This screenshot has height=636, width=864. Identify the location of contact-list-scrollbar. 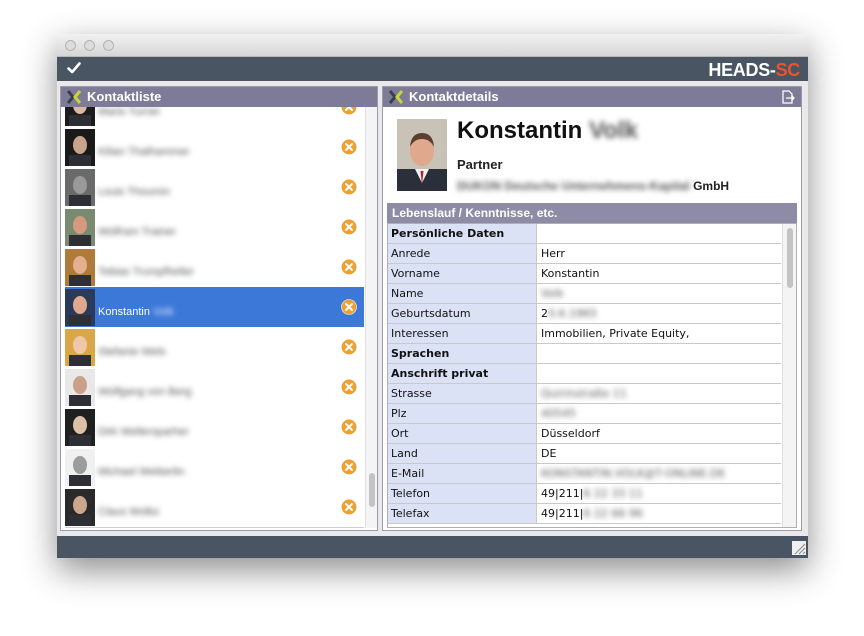
(371, 317).